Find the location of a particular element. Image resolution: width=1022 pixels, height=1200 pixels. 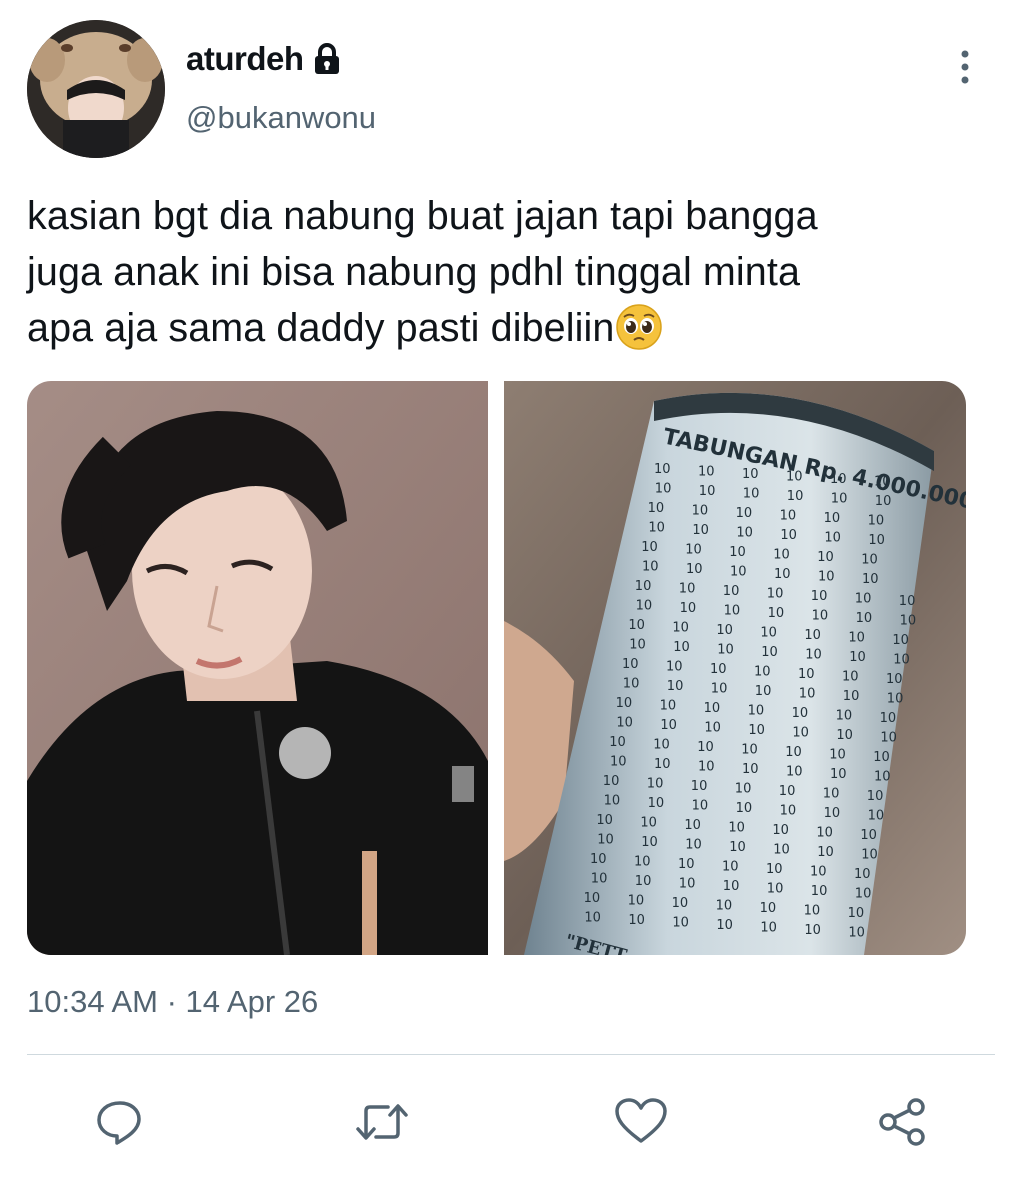

tweet-line-3: apa aja sama daddy pasti dibeliin is located at coordinates (507, 328).